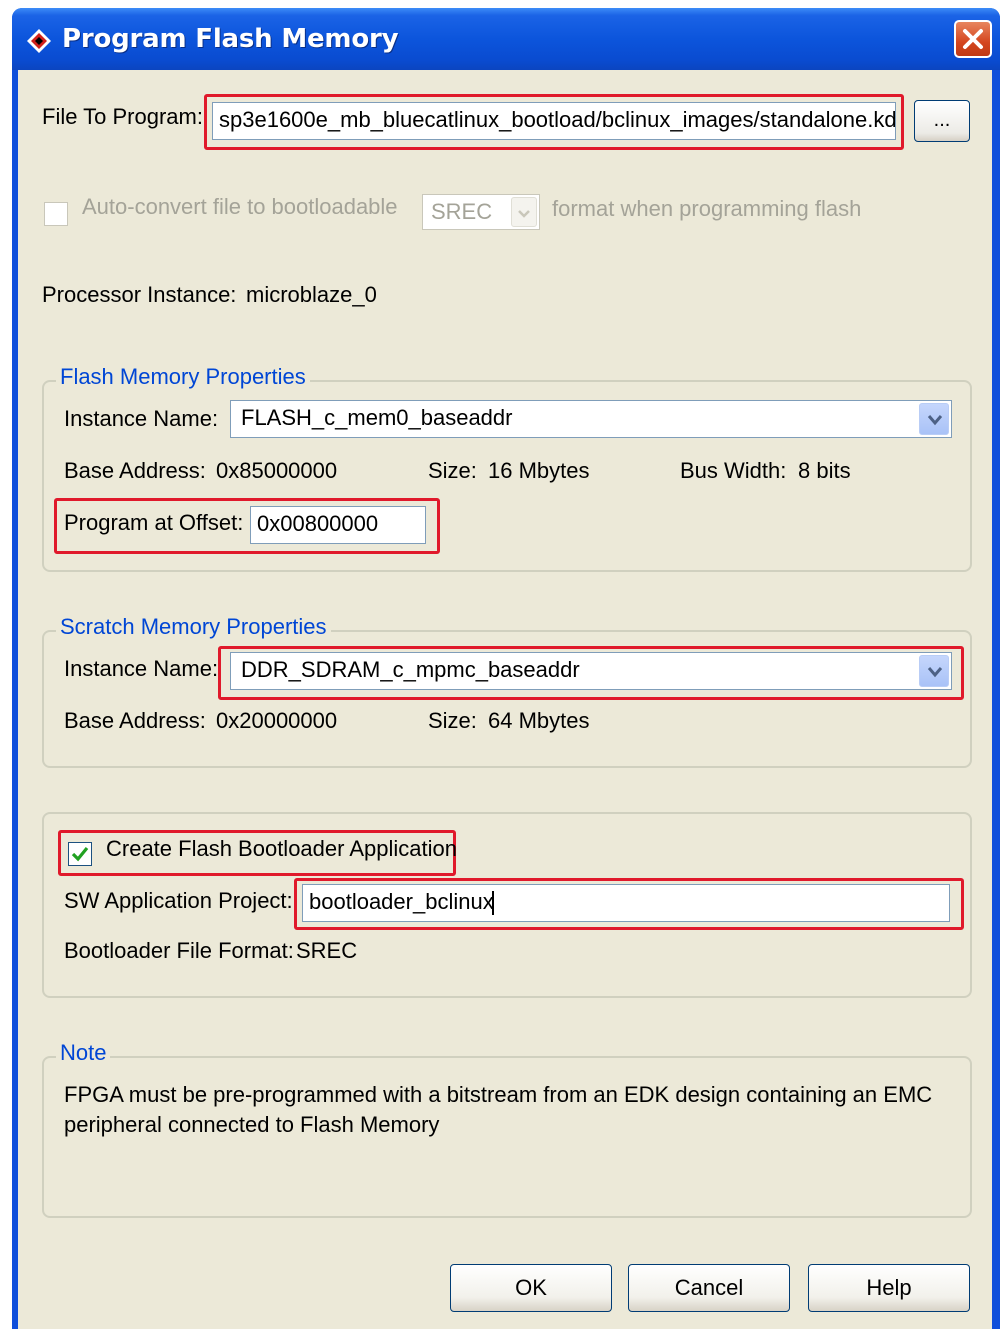 The image size is (1000, 1329). I want to click on scratch-memory-group-title: Scratch Memory Properties, so click(193, 627).